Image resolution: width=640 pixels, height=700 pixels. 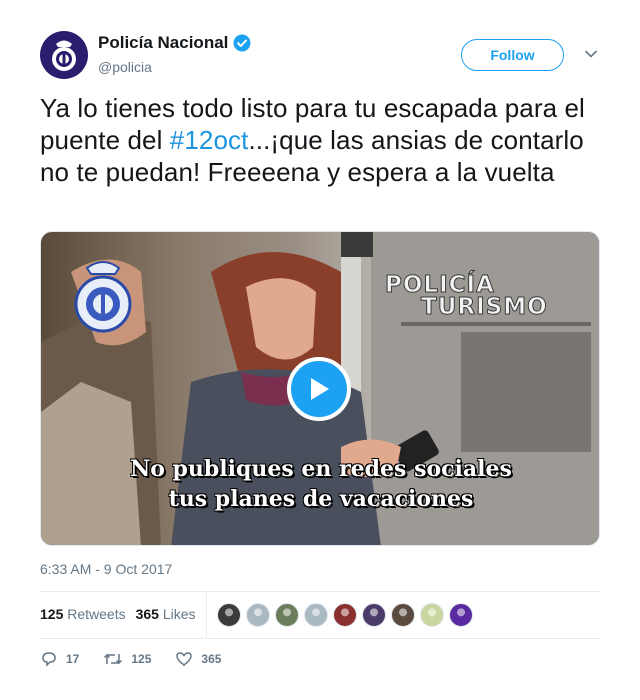 What do you see at coordinates (73, 659) in the screenshot?
I see `reply-count: 17` at bounding box center [73, 659].